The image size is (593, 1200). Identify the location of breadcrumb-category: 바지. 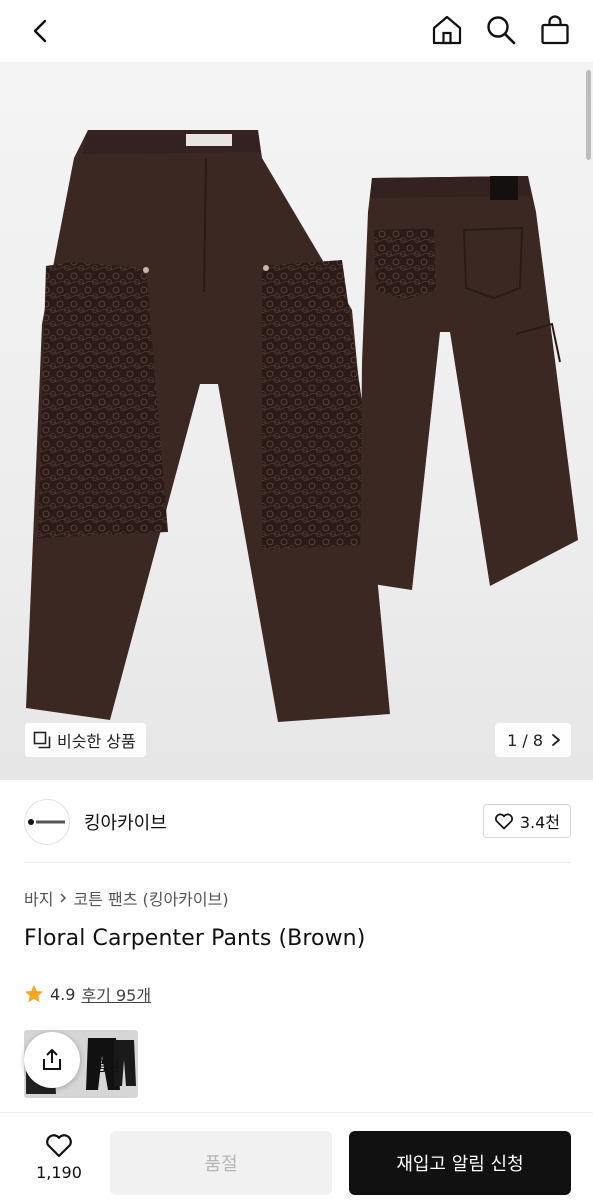
(38, 898).